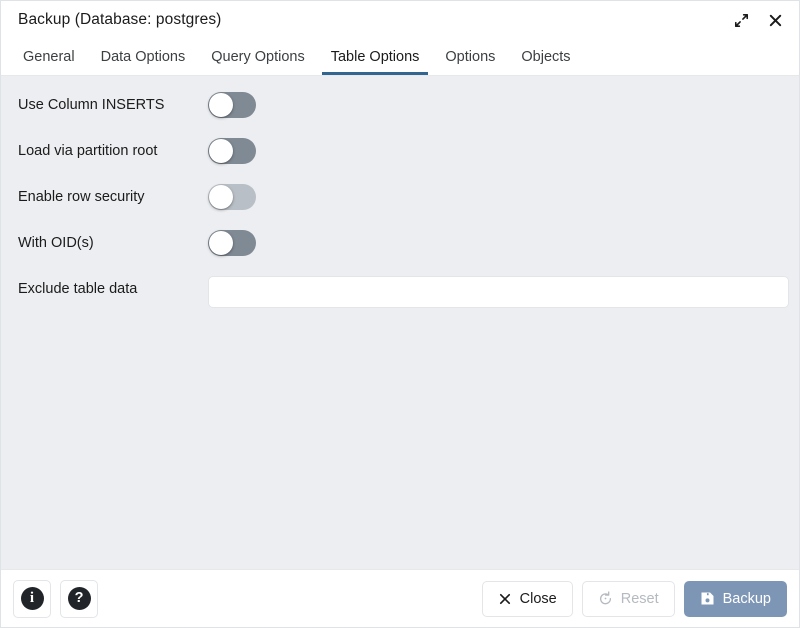 The height and width of the screenshot is (628, 800). I want to click on close-button: Close, so click(527, 598).